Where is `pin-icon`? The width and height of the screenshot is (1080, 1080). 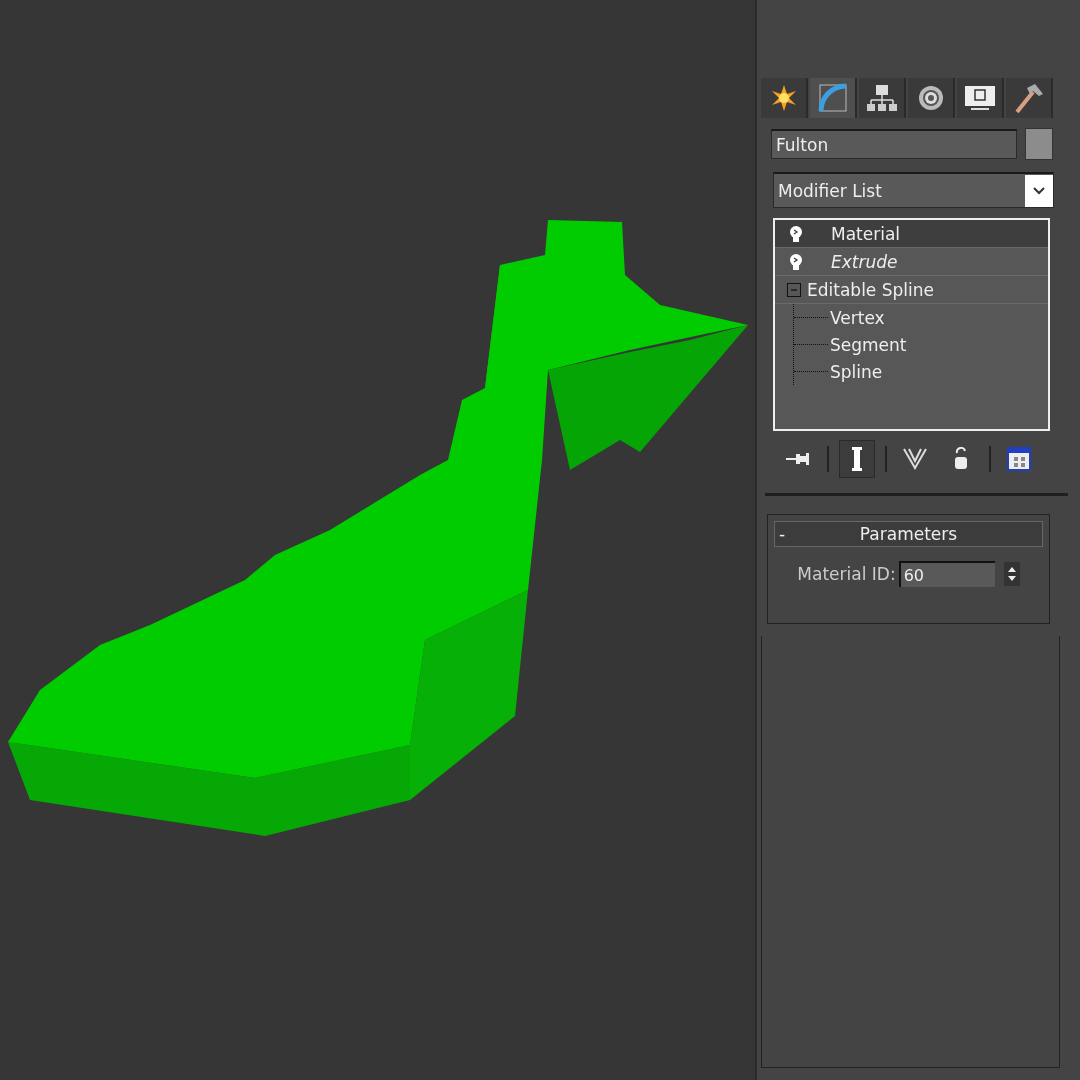
pin-icon is located at coordinates (798, 459).